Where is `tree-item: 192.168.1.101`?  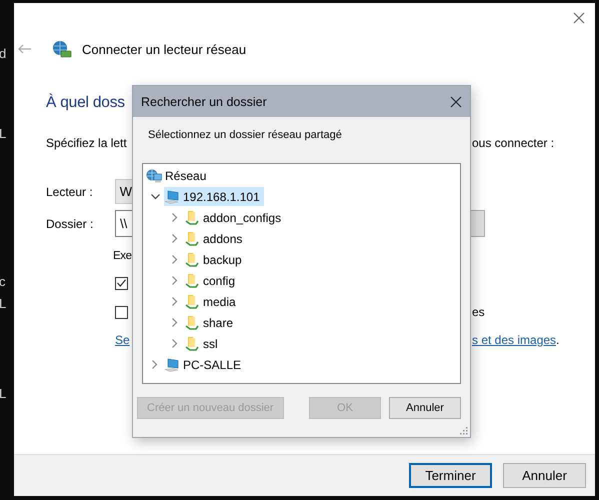 tree-item: 192.168.1.101 is located at coordinates (214, 196).